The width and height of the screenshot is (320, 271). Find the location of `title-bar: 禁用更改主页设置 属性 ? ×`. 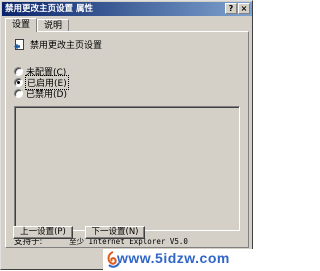

title-bar: 禁用更改主页设置 属性 ? × is located at coordinates (127, 9).